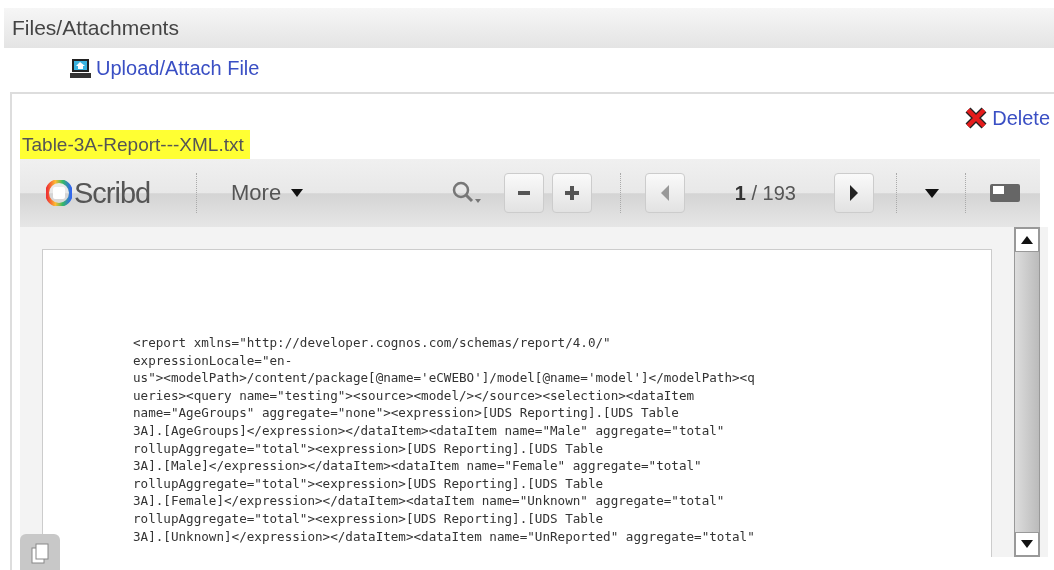 Image resolution: width=1054 pixels, height=570 pixels. What do you see at coordinates (112, 193) in the screenshot?
I see `logo-text: Scribd` at bounding box center [112, 193].